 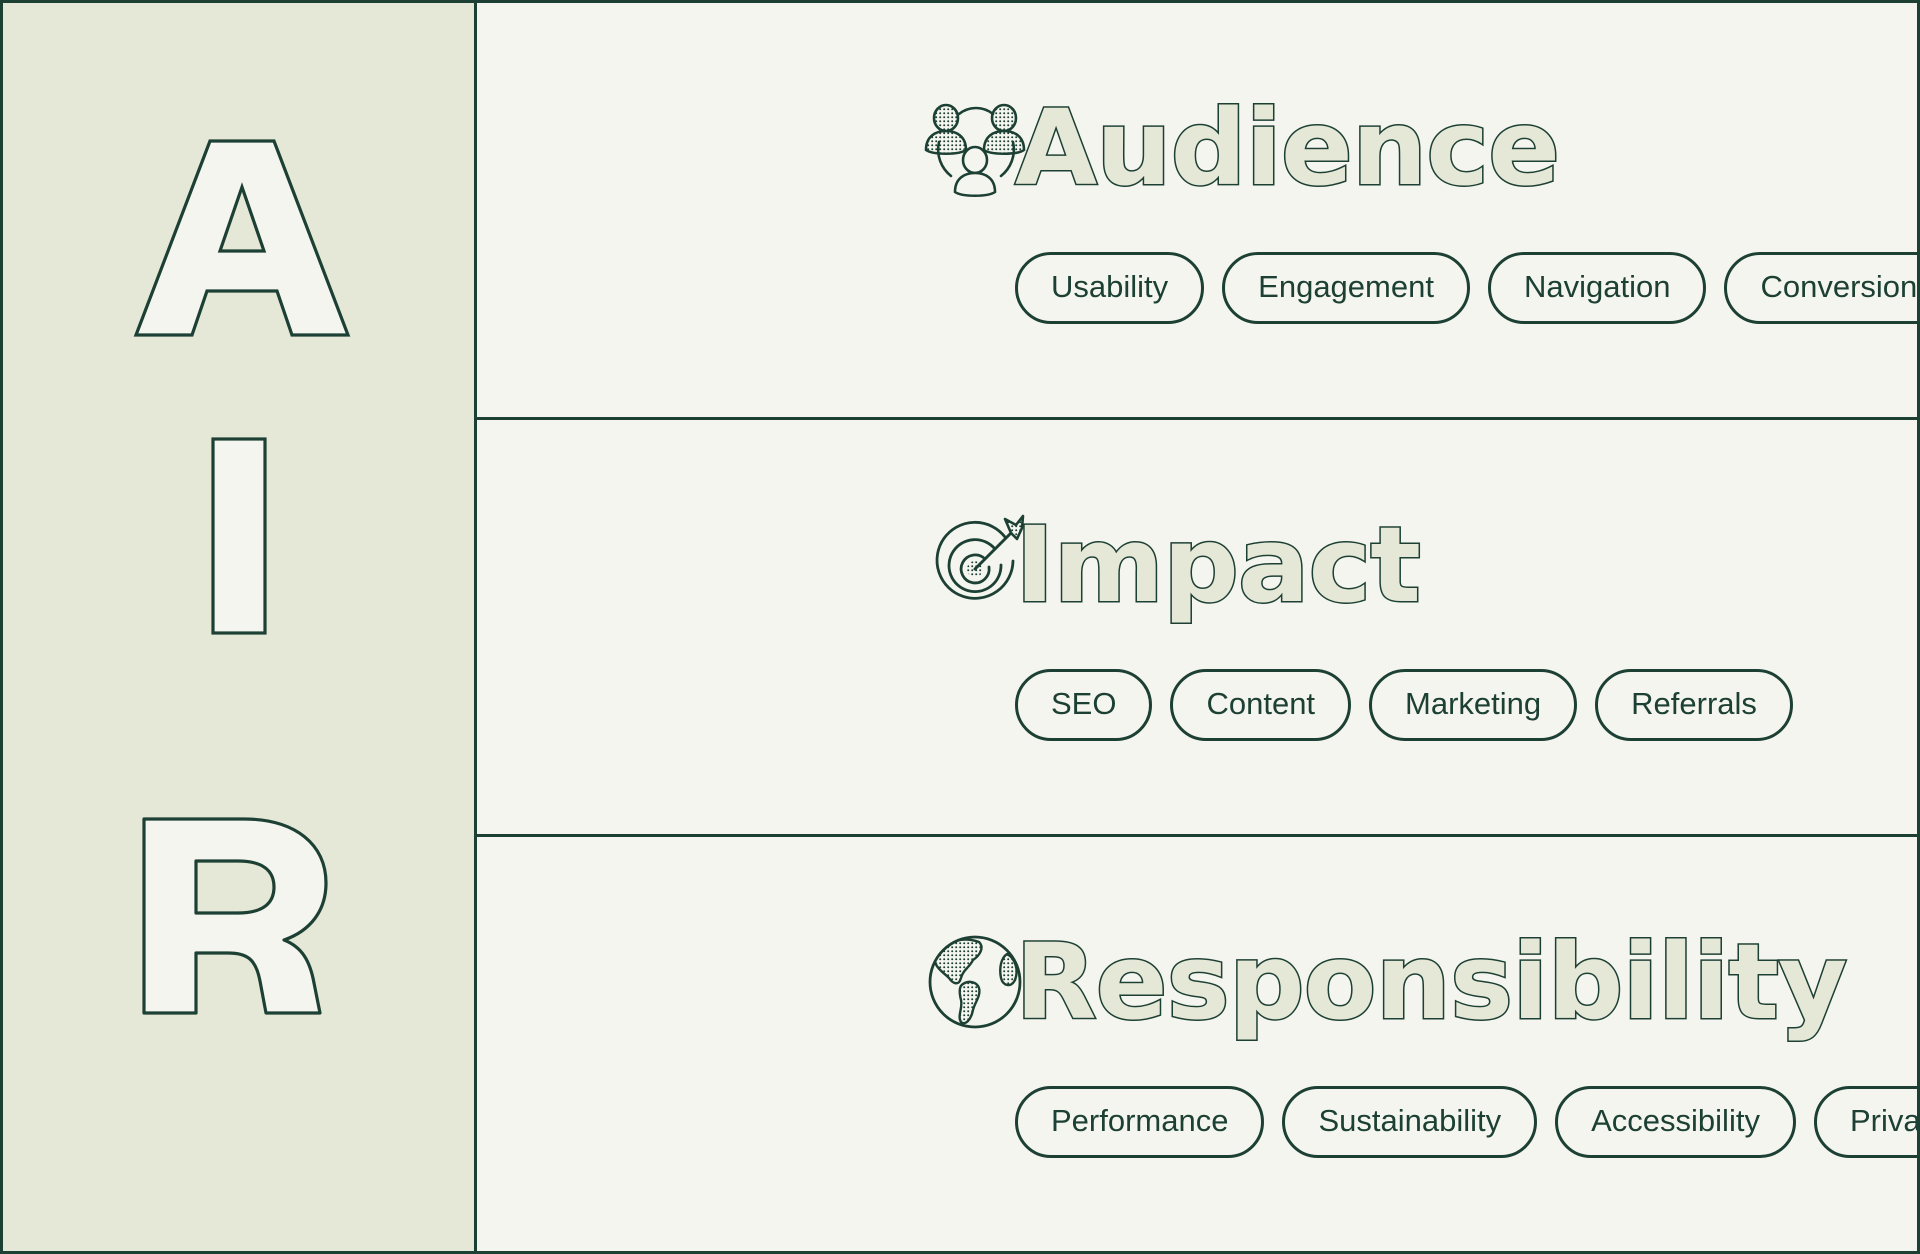 I want to click on section-impact-header: Impact, so click(x=1427, y=565).